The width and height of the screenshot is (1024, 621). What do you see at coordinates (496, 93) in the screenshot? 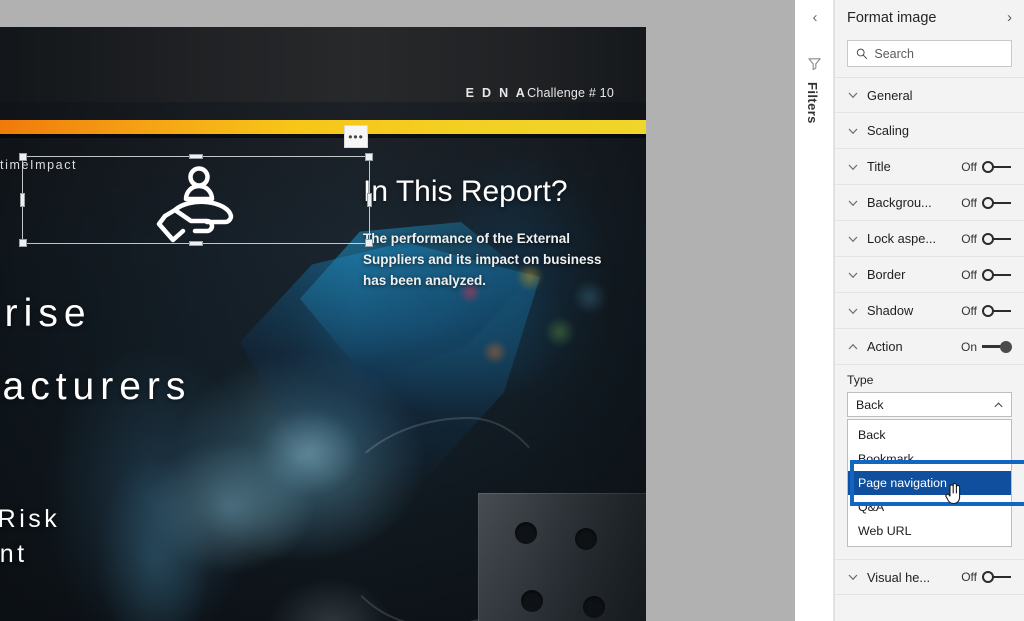
I see `brand-name: E D N A` at bounding box center [496, 93].